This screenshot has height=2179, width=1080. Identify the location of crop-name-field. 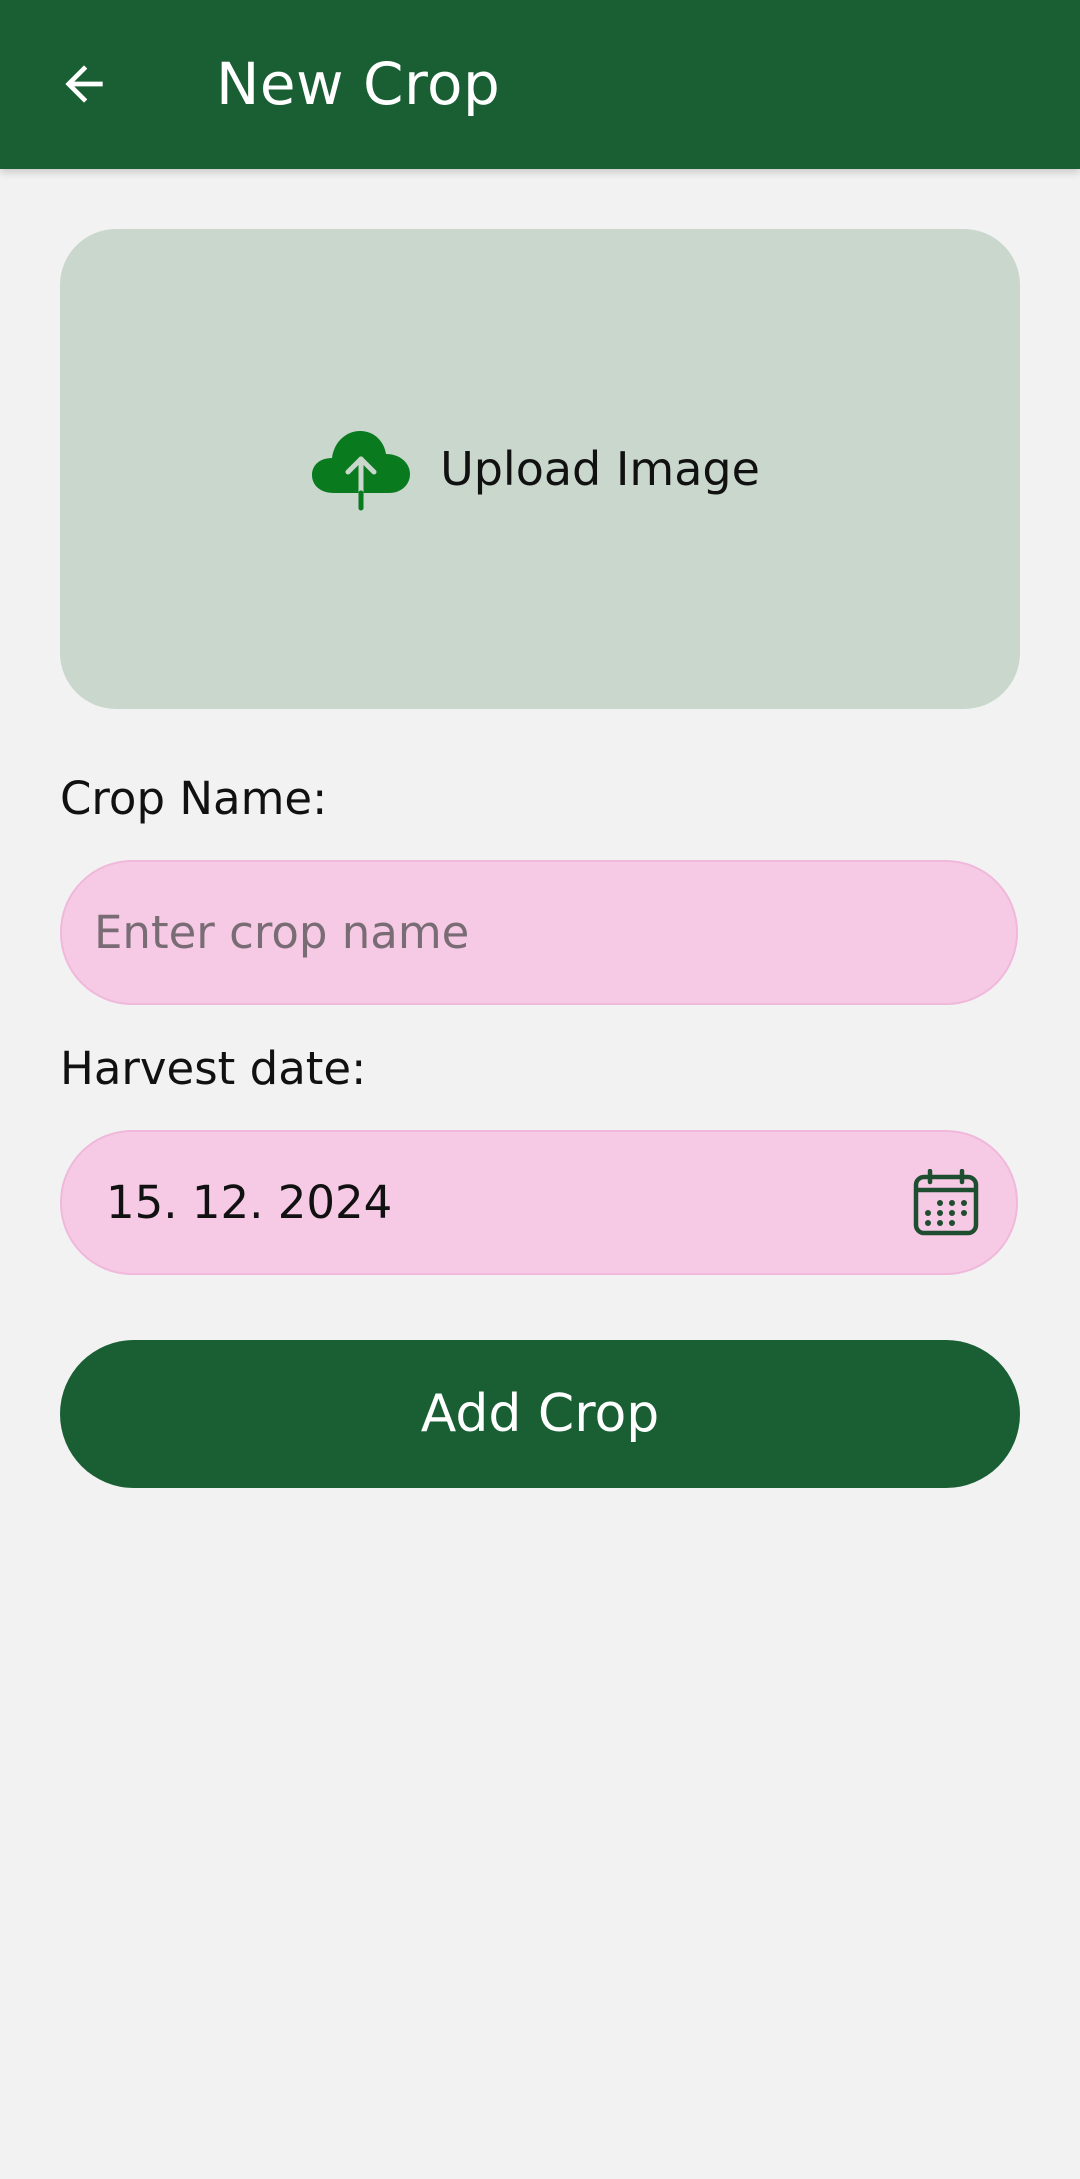
(539, 932).